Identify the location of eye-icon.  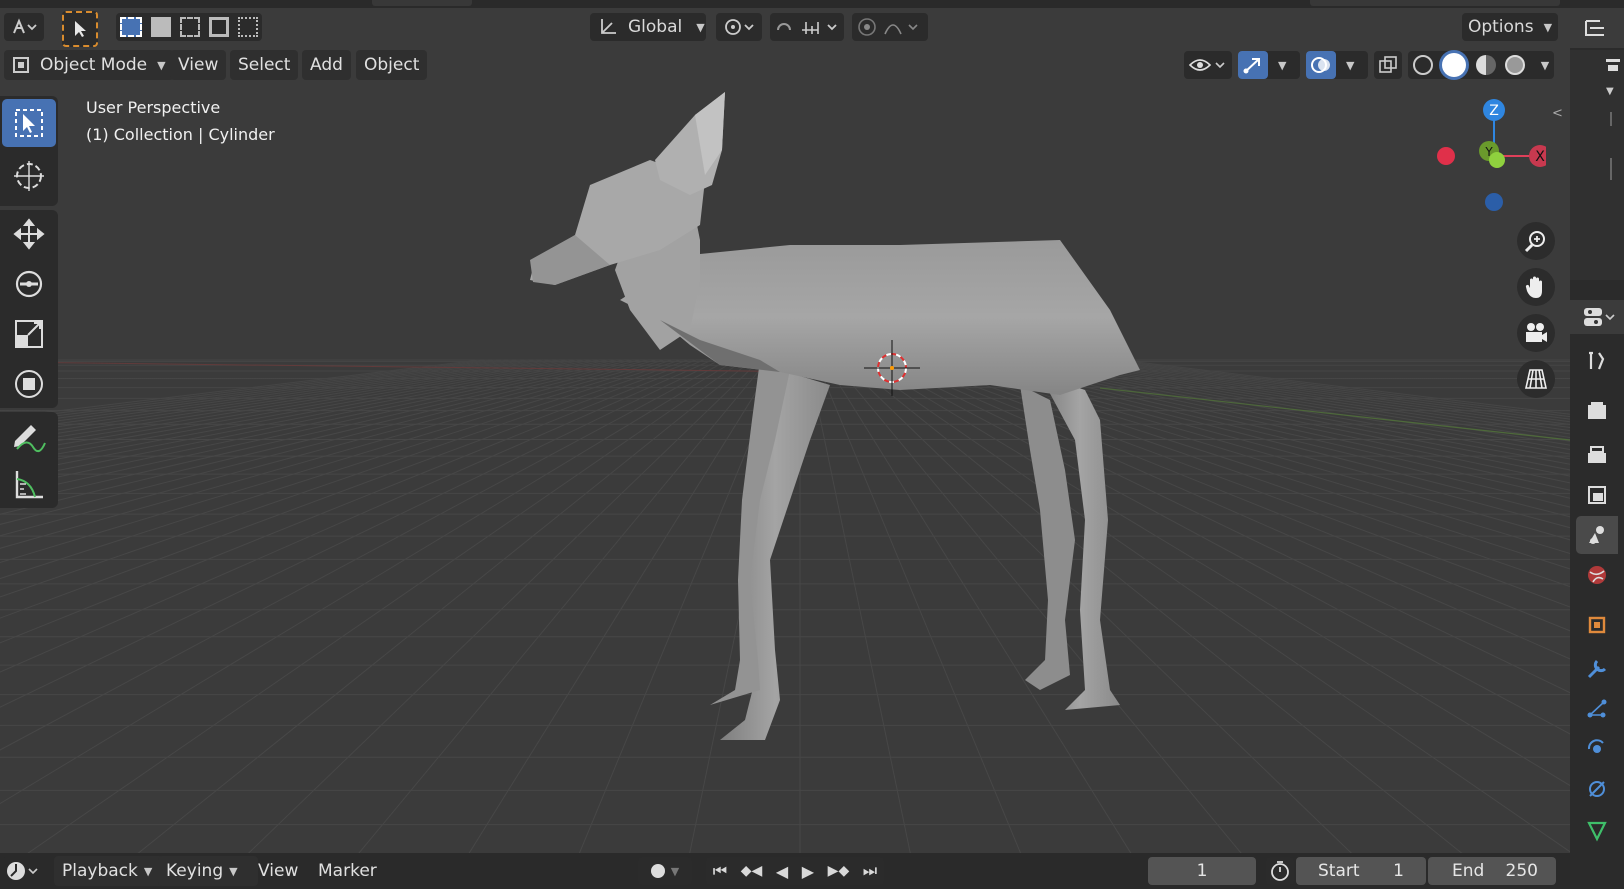
(1206, 65).